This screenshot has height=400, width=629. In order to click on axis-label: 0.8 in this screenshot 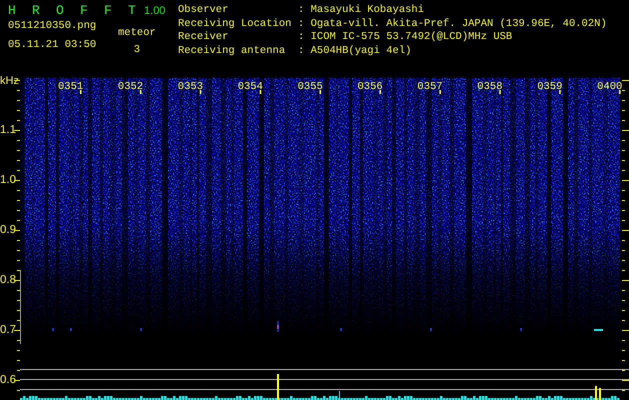, I will do `click(8, 280)`.